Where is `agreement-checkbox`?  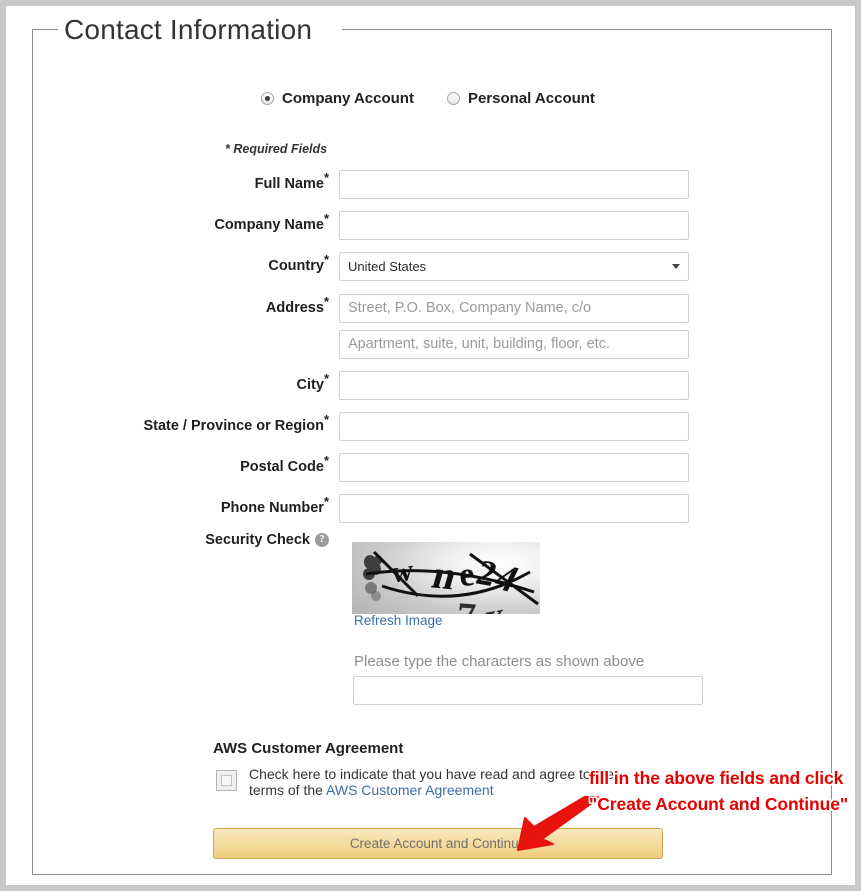
agreement-checkbox is located at coordinates (226, 780).